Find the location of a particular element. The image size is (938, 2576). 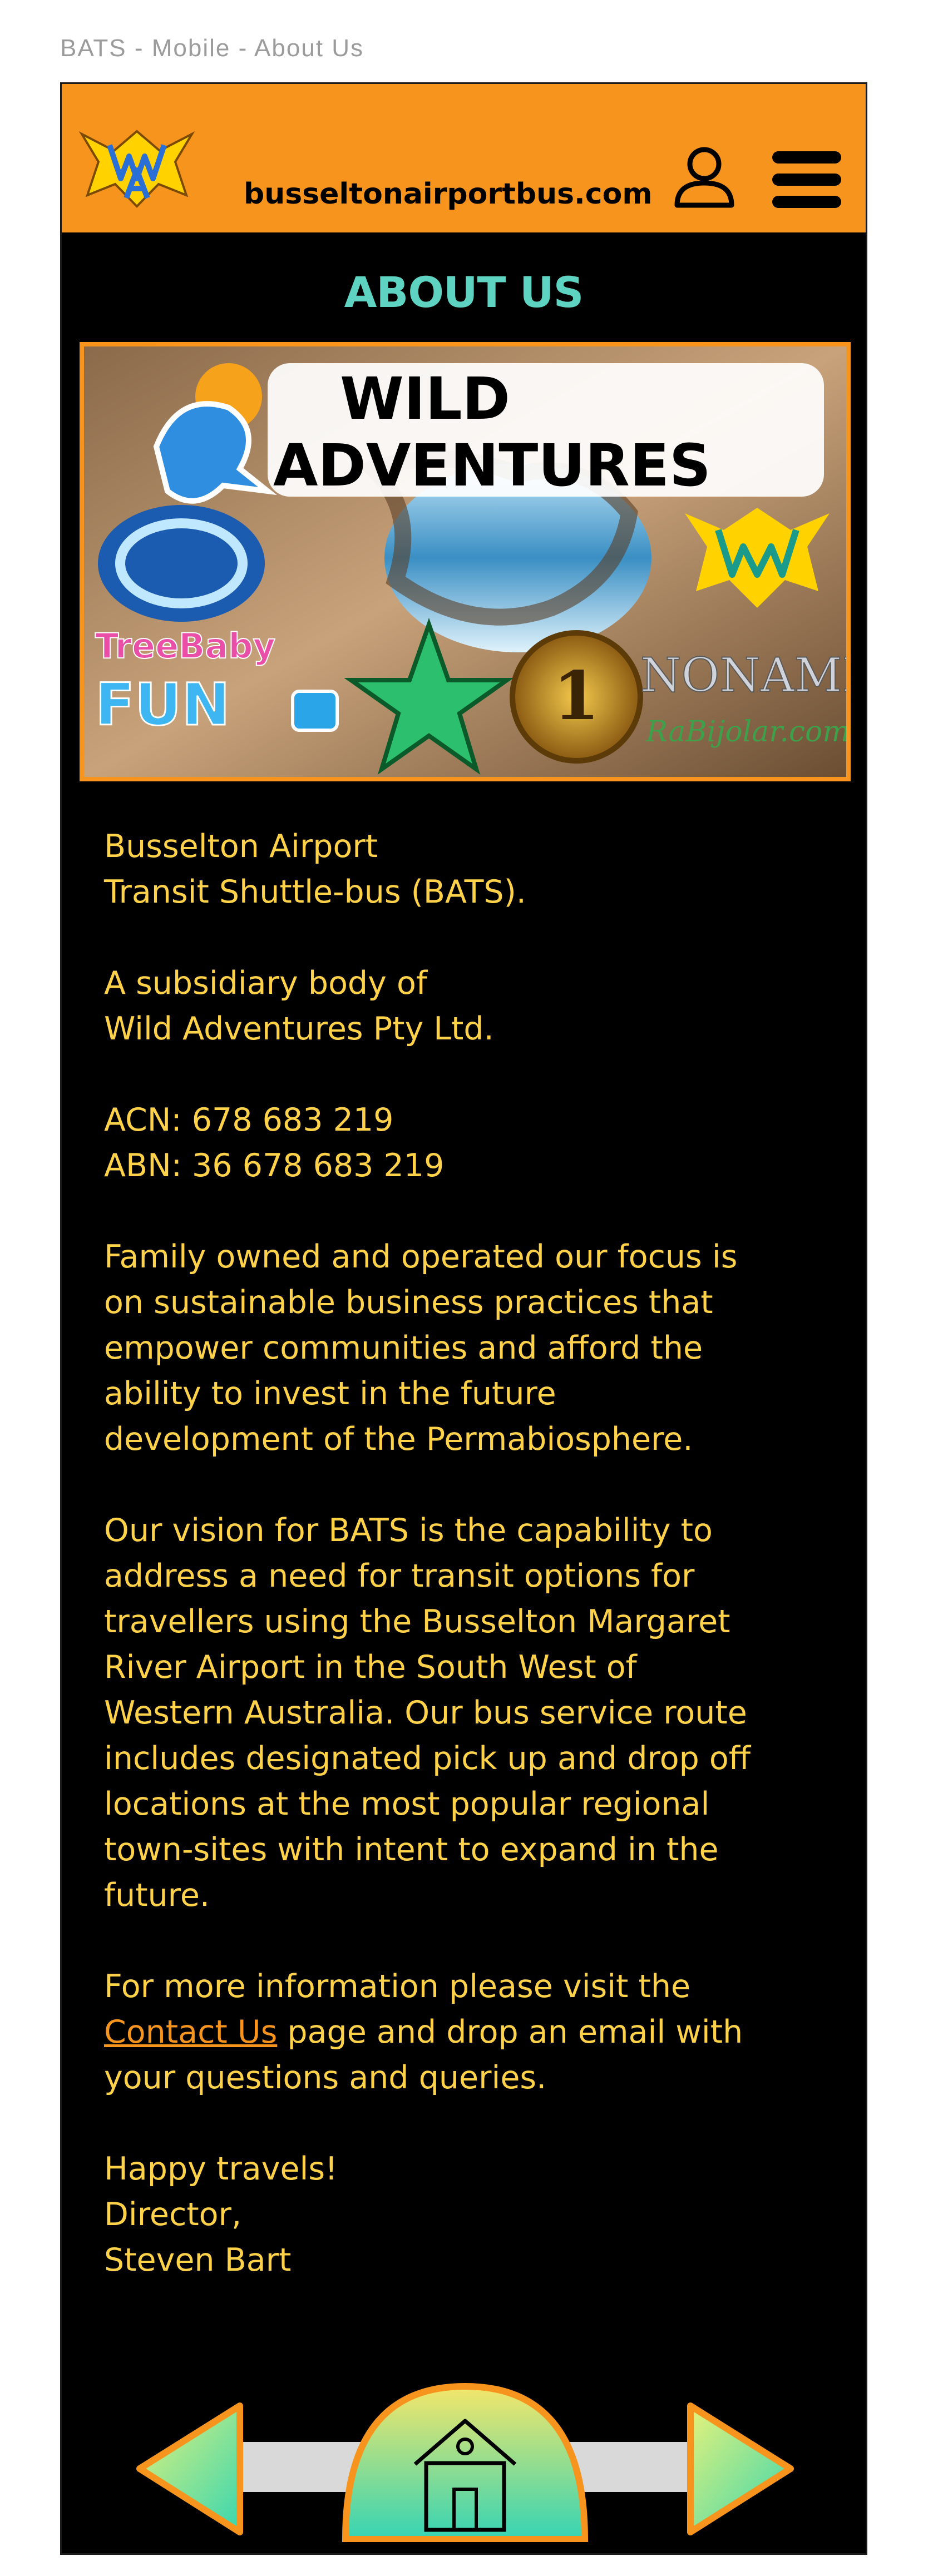

signoff-title: Director, is located at coordinates (173, 2214).